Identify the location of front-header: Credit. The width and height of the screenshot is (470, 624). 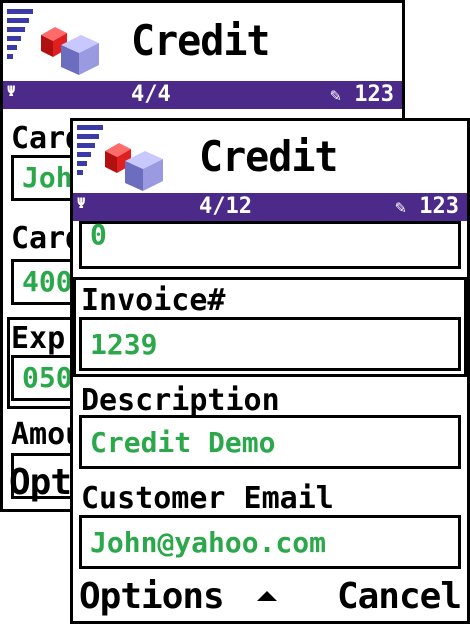
(270, 159).